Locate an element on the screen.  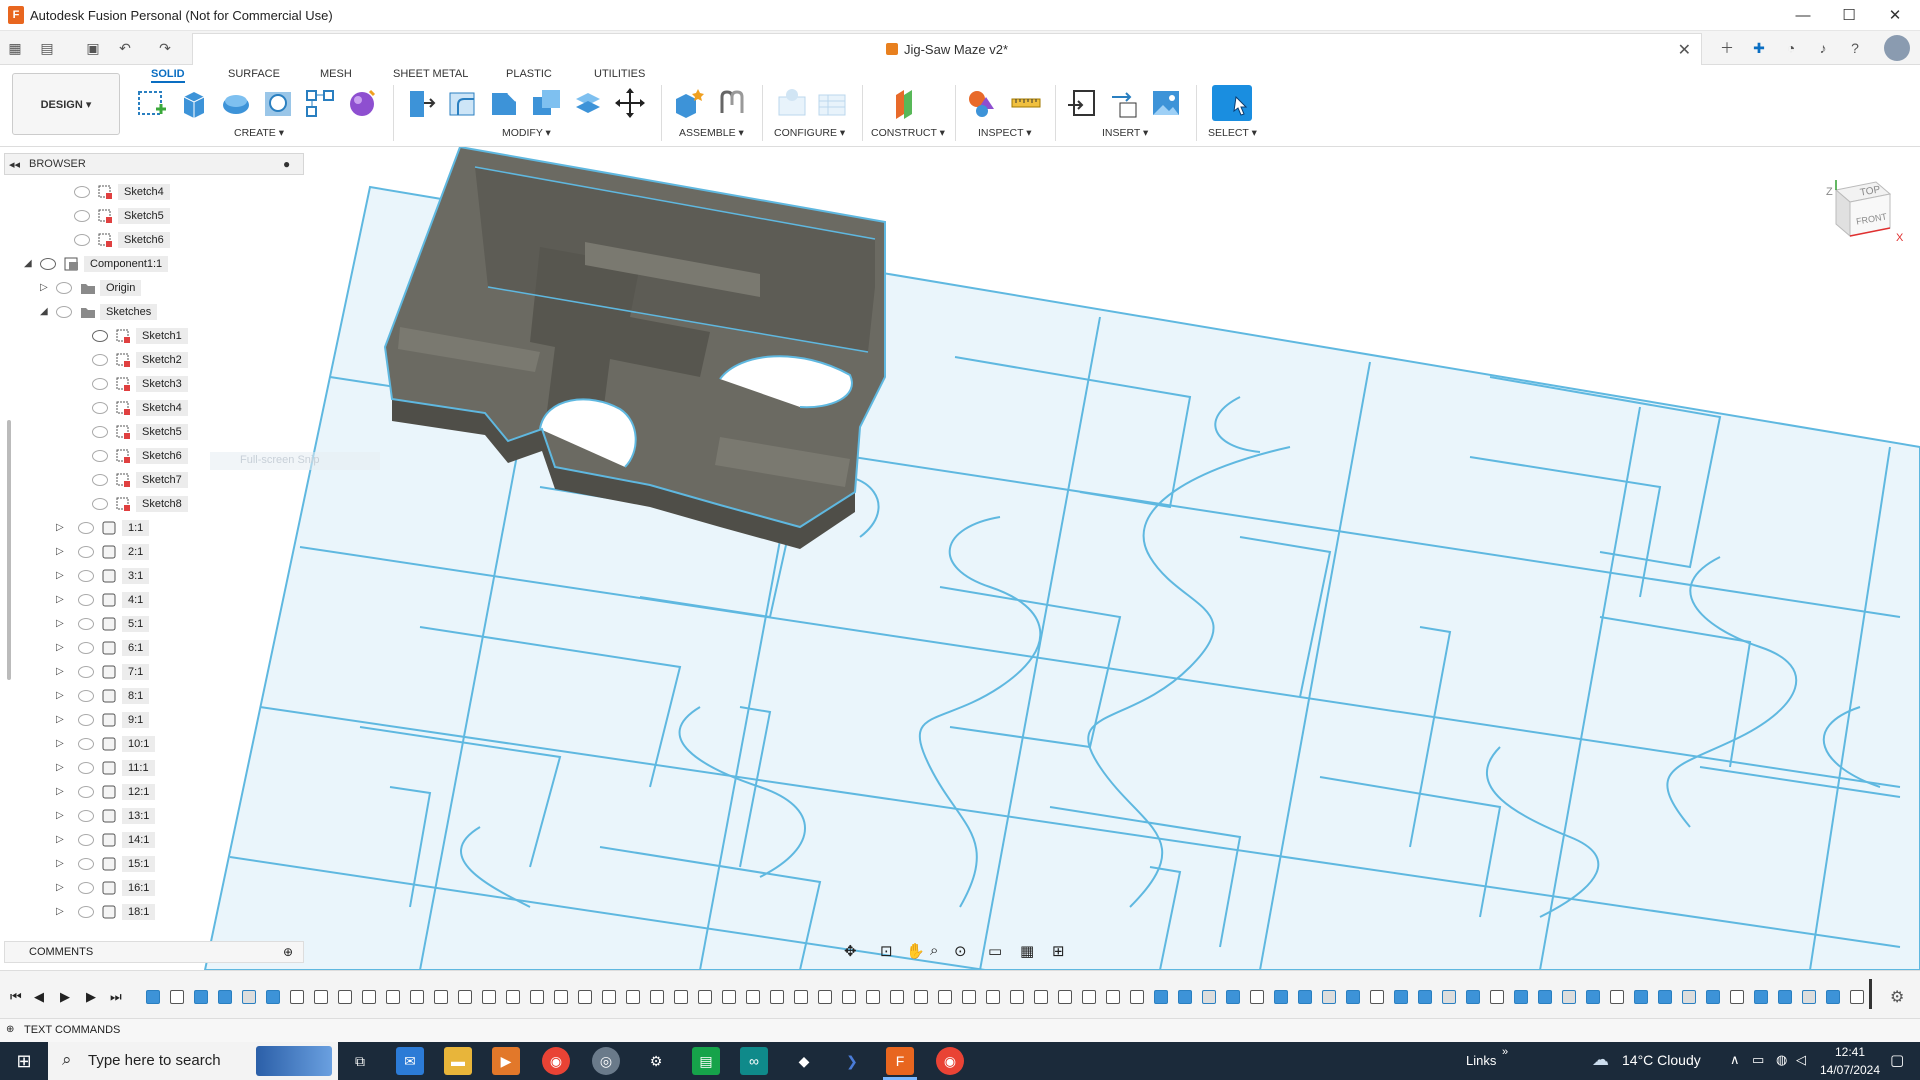
job-status-icon: ◔ is located at coordinates (1791, 48).